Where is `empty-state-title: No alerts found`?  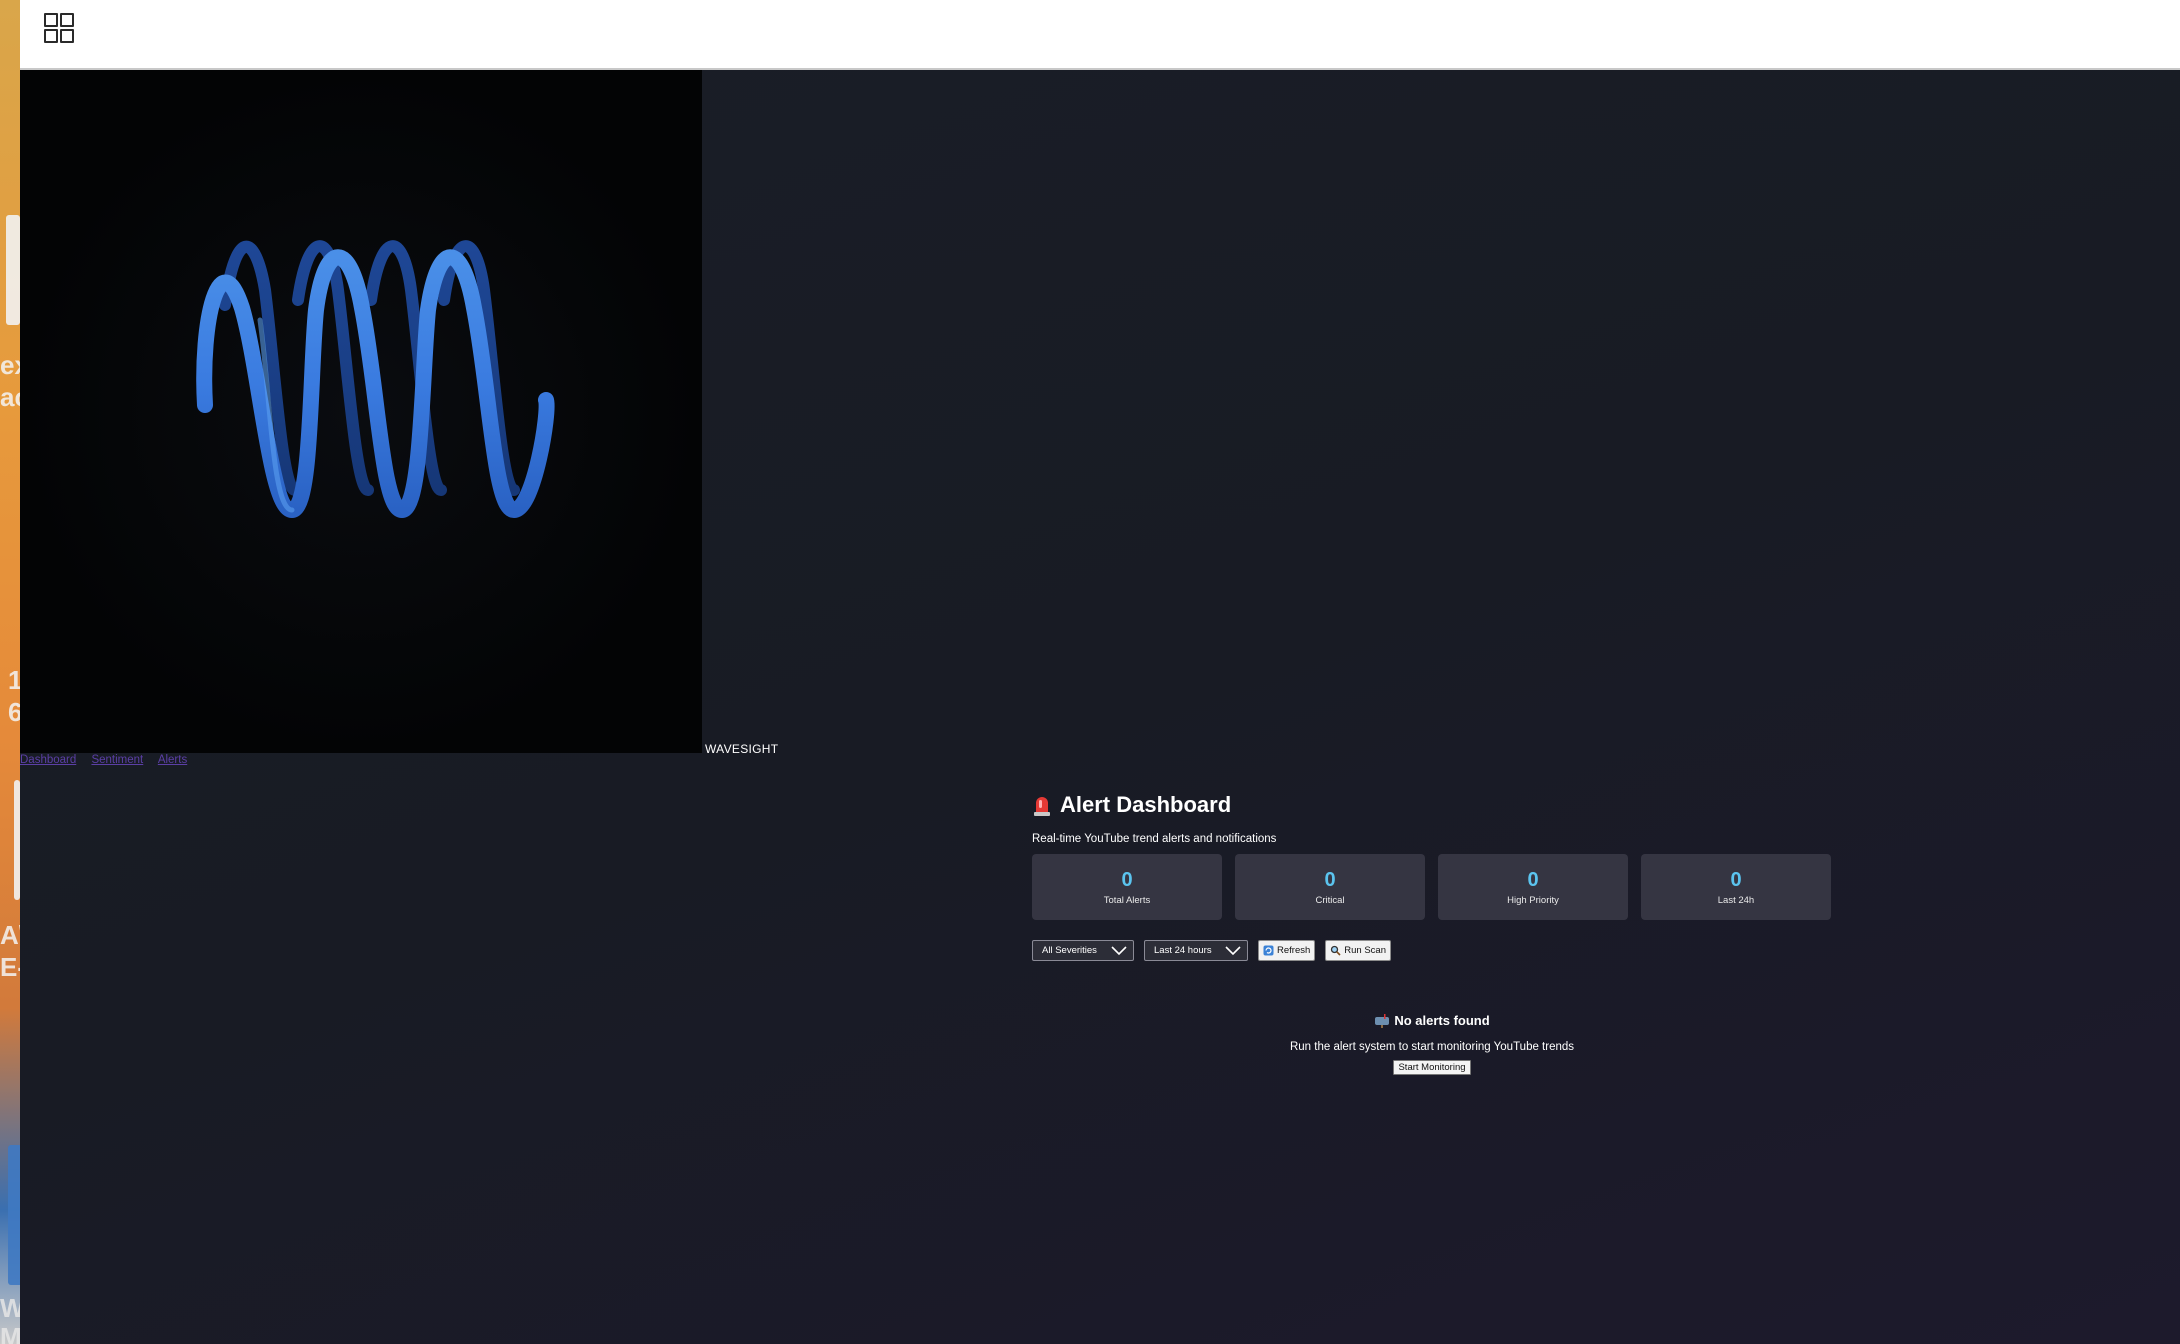
empty-state-title: No alerts found is located at coordinates (1432, 1020).